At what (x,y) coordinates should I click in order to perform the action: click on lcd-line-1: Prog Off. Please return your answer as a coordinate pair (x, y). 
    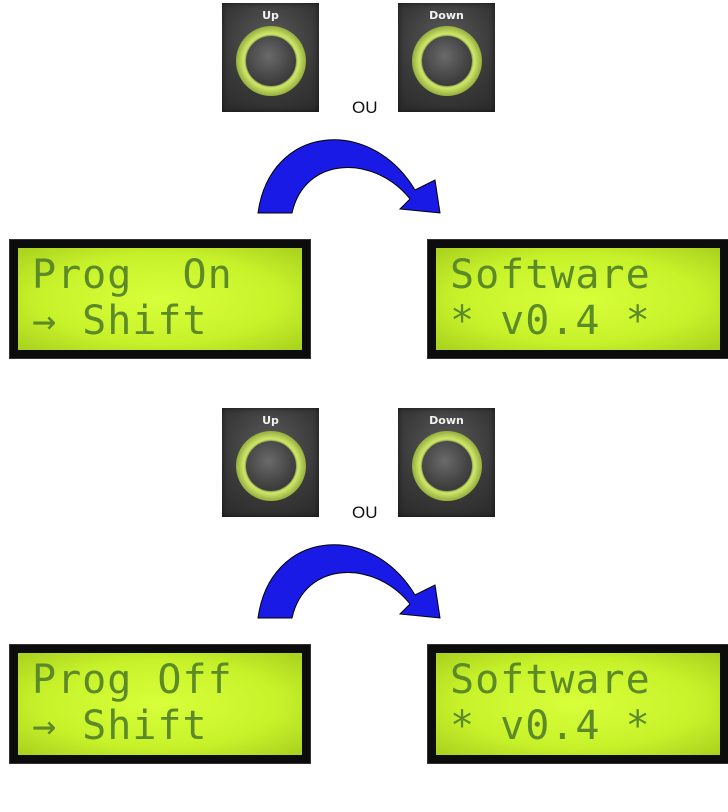
    Looking at the image, I should click on (132, 680).